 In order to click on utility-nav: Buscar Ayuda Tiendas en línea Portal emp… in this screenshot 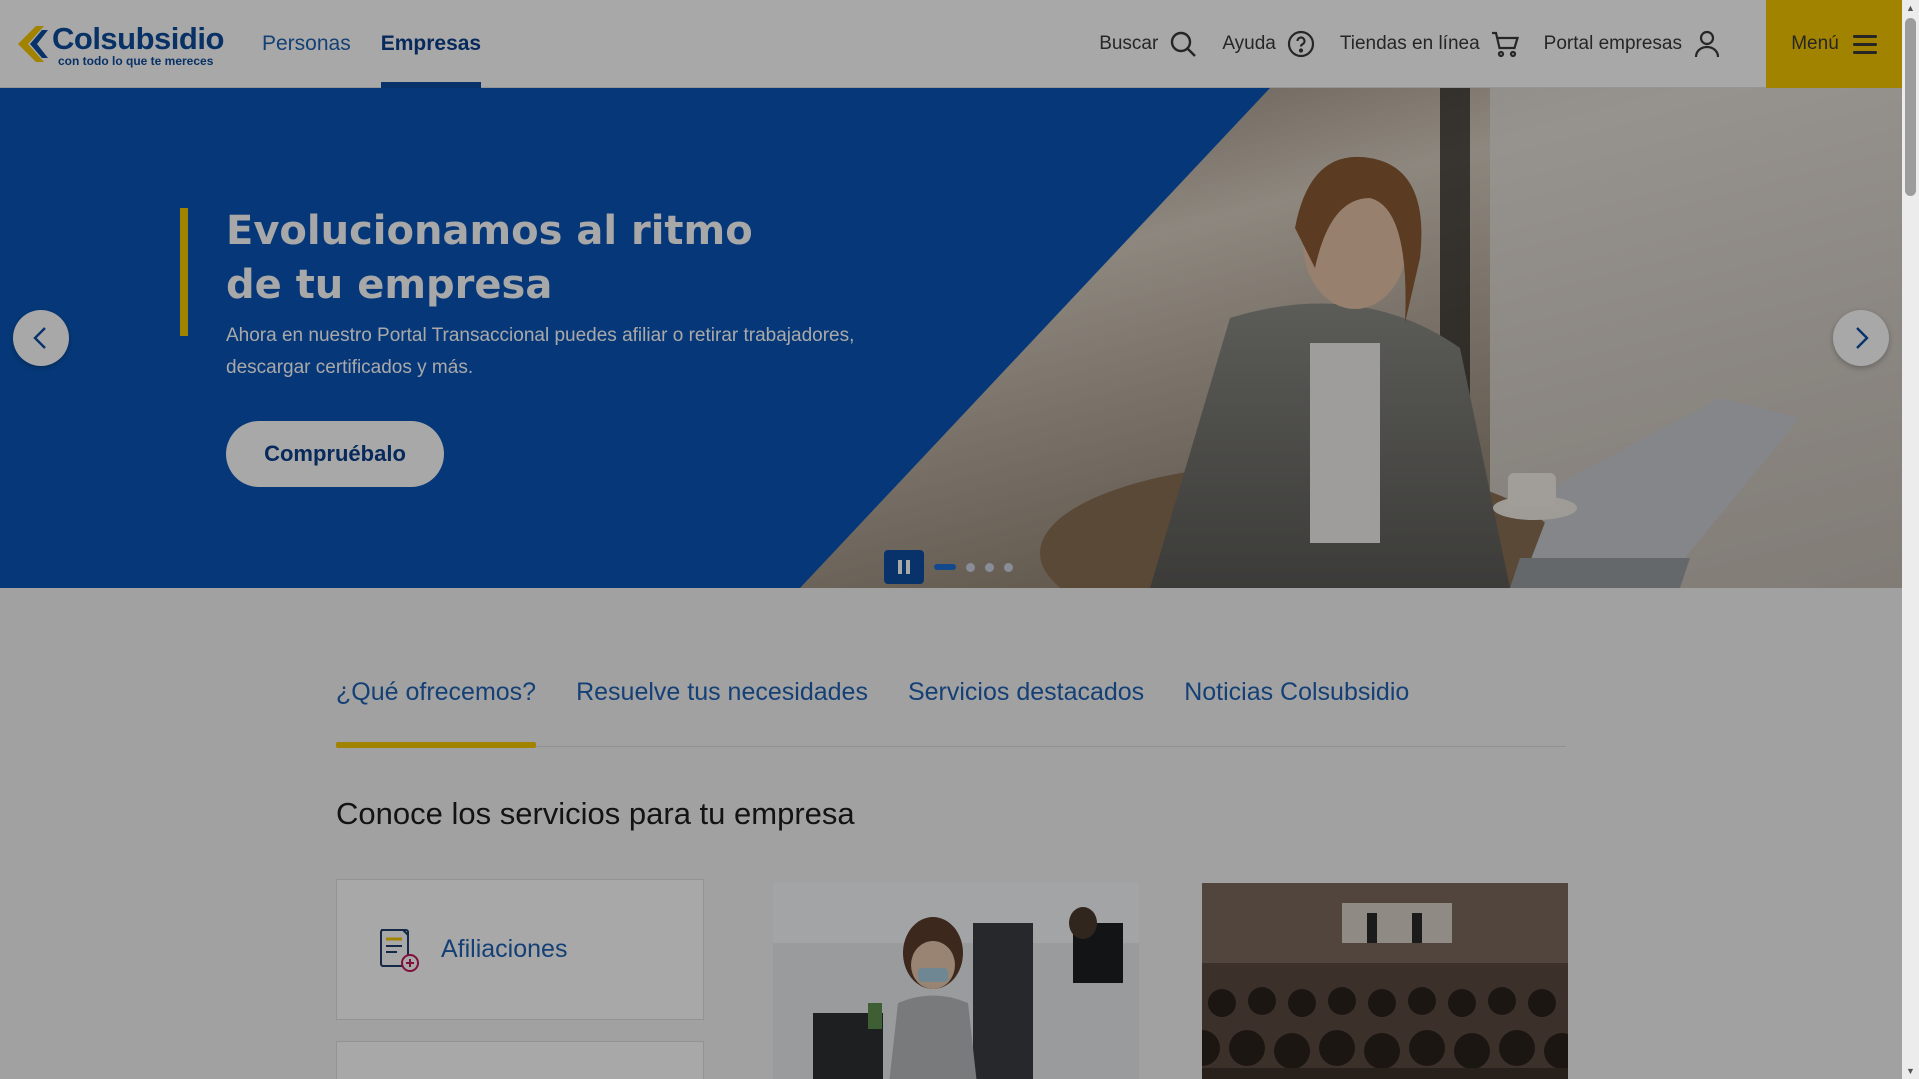, I will do `click(1410, 44)`.